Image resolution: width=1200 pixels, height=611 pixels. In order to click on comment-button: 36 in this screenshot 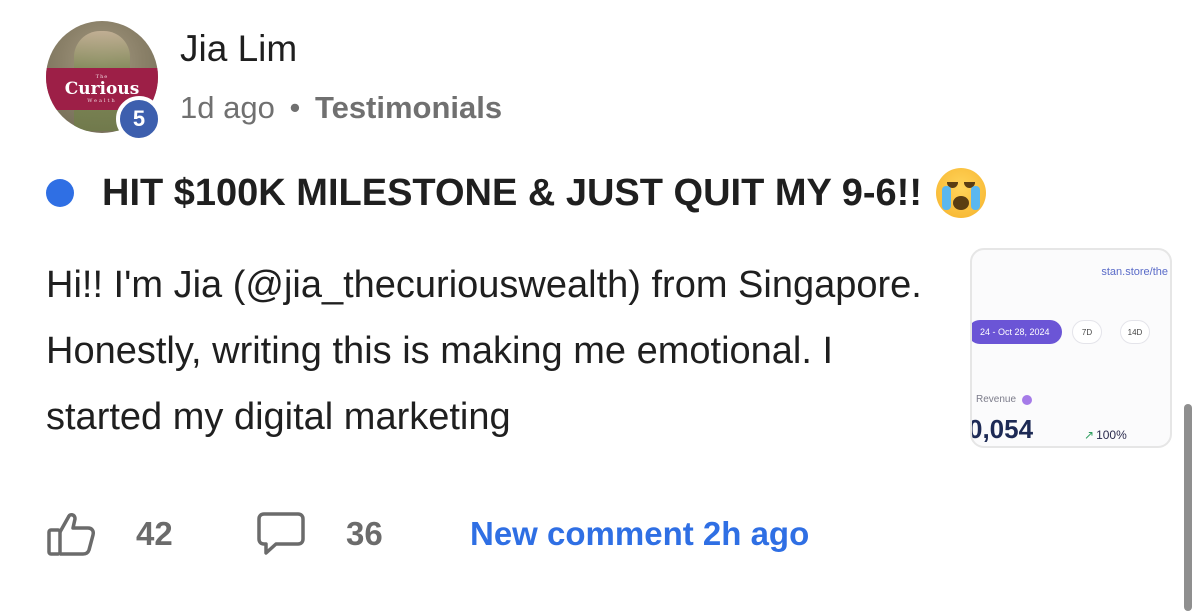, I will do `click(361, 534)`.